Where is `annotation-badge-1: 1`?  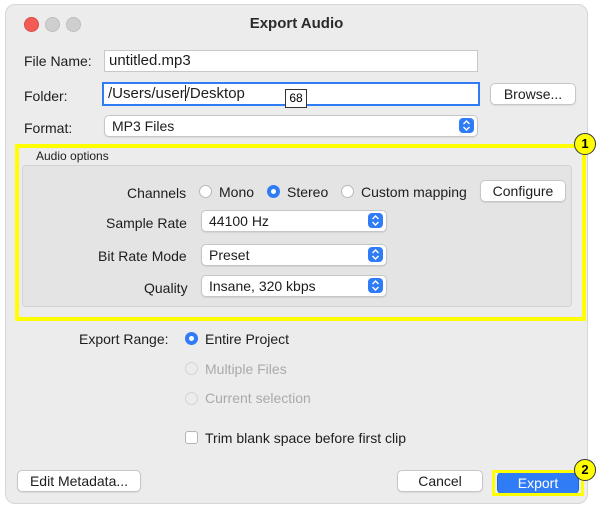 annotation-badge-1: 1 is located at coordinates (585, 144).